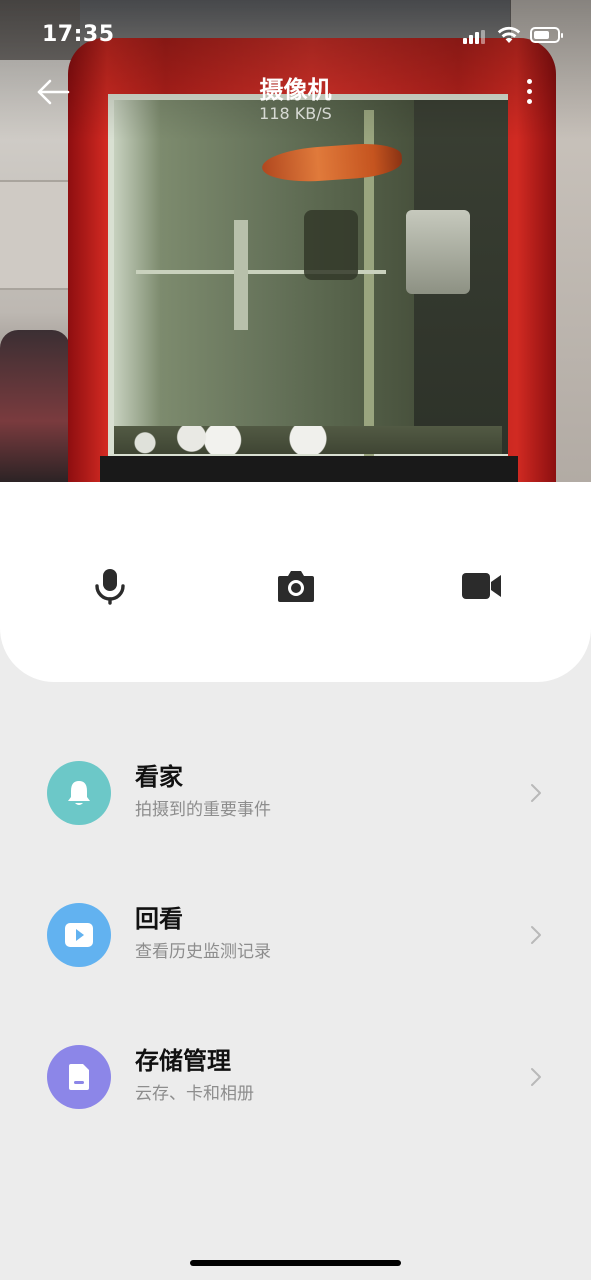 The width and height of the screenshot is (591, 1280). What do you see at coordinates (332, 163) in the screenshot?
I see `feed-arowana-fish` at bounding box center [332, 163].